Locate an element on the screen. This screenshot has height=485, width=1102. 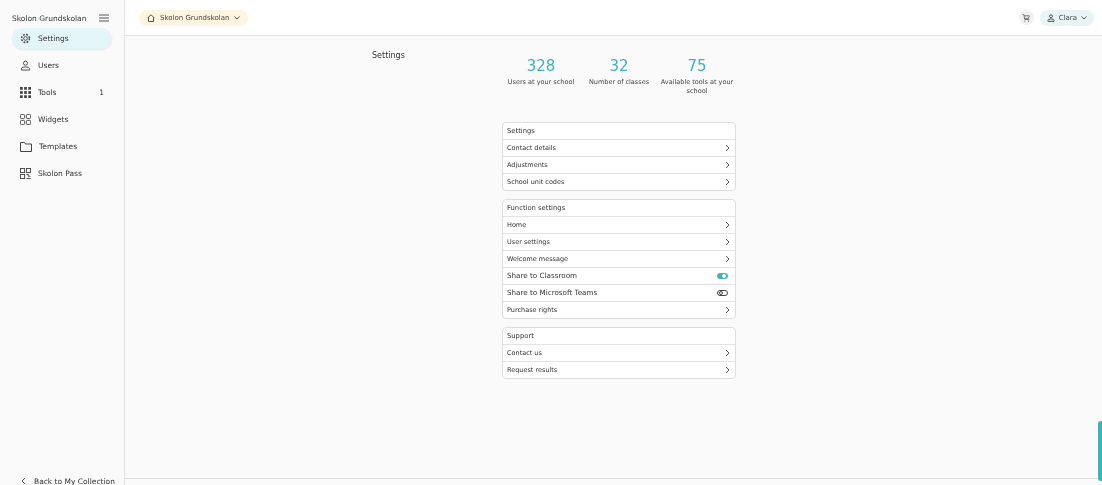
folder-icon is located at coordinates (26, 146).